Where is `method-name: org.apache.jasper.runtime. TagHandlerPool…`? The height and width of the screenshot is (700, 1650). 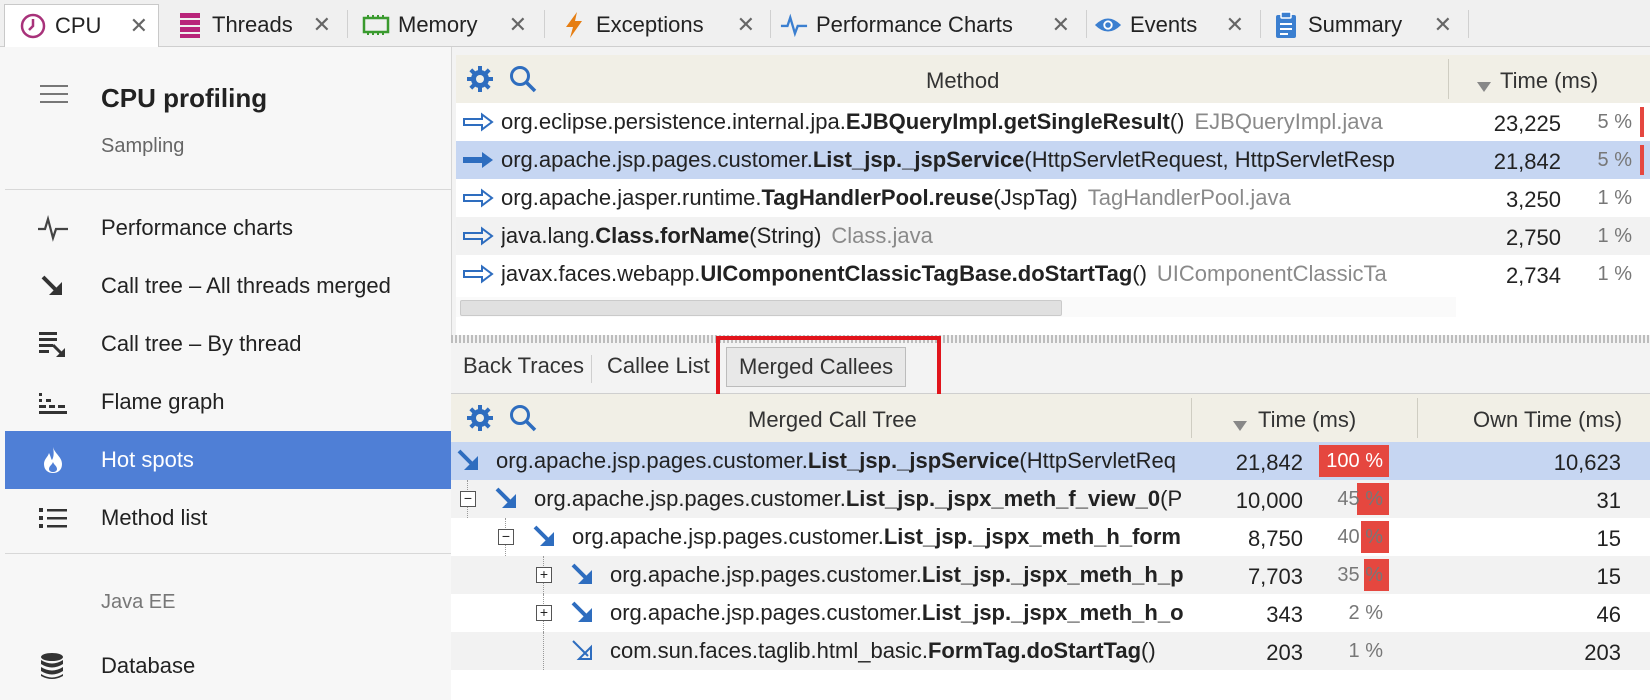 method-name: org.apache.jasper.runtime. TagHandlerPool… is located at coordinates (968, 198).